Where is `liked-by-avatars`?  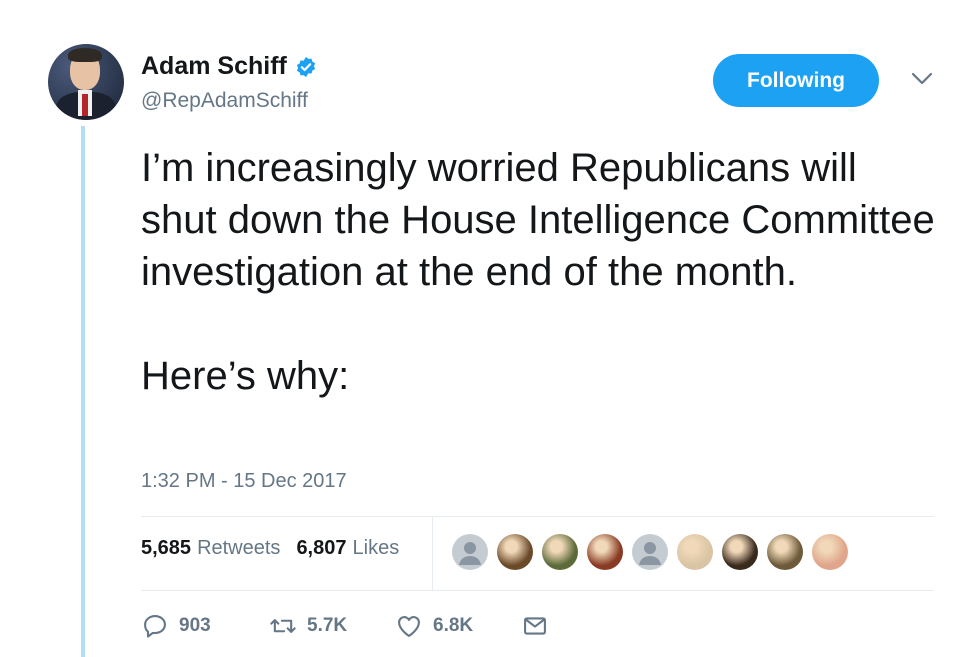
liked-by-avatars is located at coordinates (650, 552).